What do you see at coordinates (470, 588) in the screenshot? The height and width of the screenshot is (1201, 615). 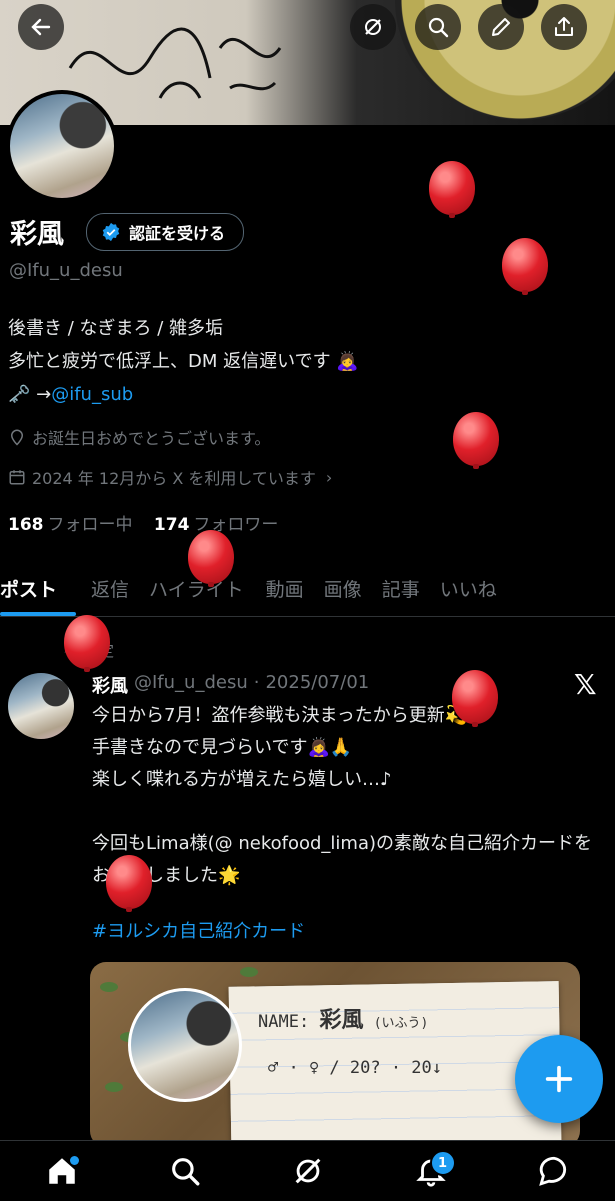 I see `tab-likes: いいね` at bounding box center [470, 588].